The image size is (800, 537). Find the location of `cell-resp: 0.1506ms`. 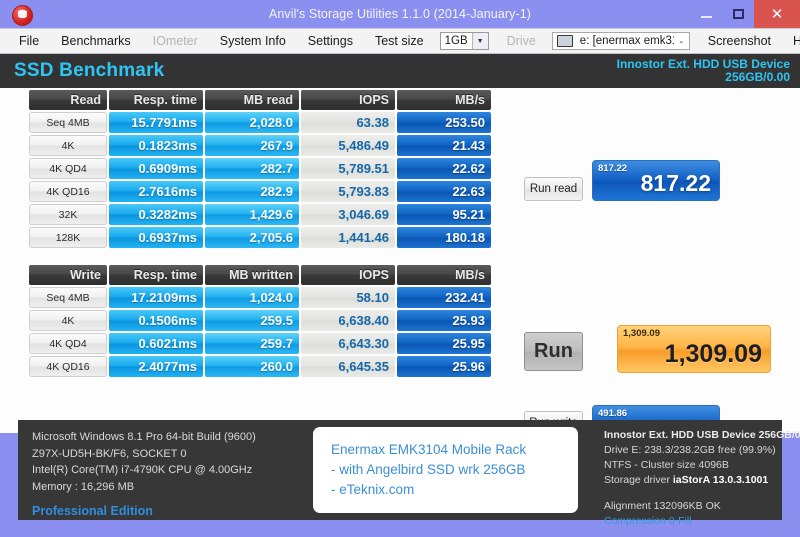

cell-resp: 0.1506ms is located at coordinates (156, 320).